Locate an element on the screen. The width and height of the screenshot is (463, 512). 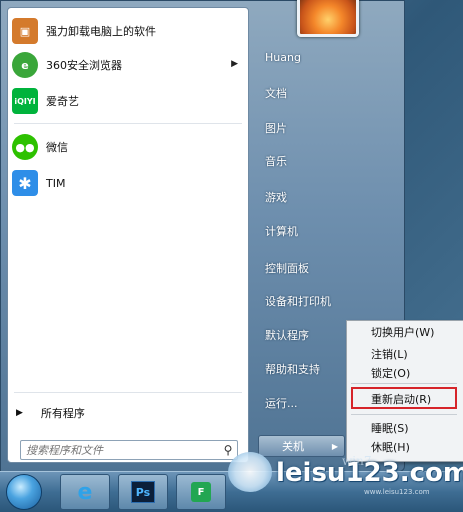
user-avatar is located at coordinates (328, 18).